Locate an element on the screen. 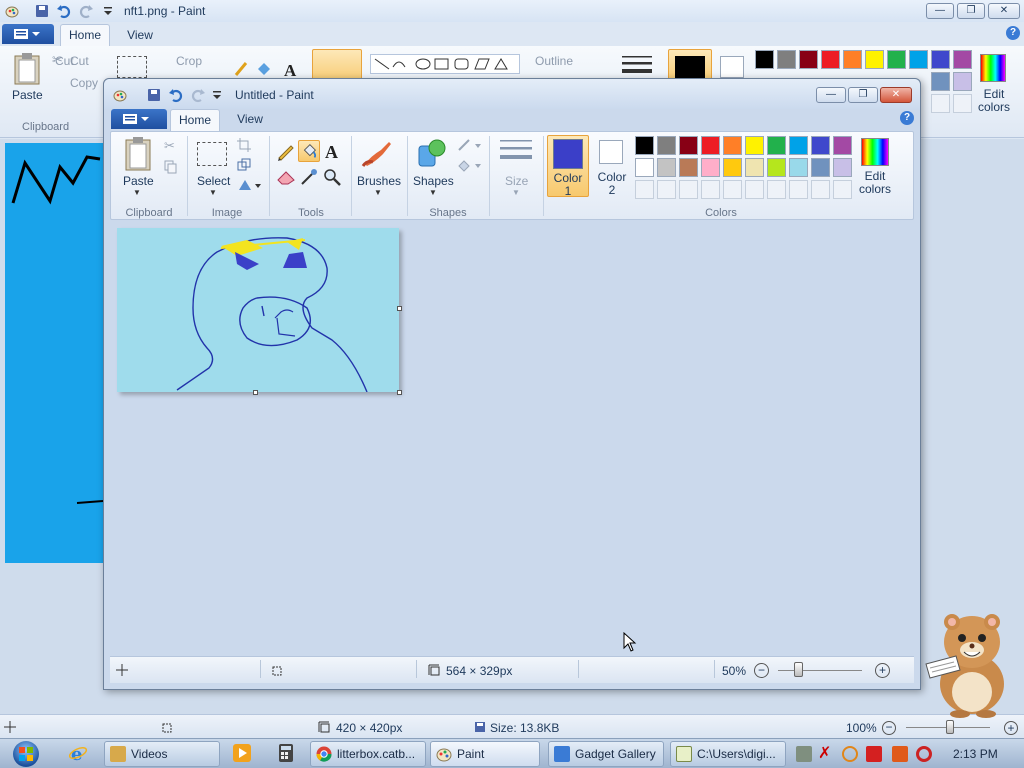 This screenshot has height=768, width=1024. bg-color2-swatch is located at coordinates (732, 67).